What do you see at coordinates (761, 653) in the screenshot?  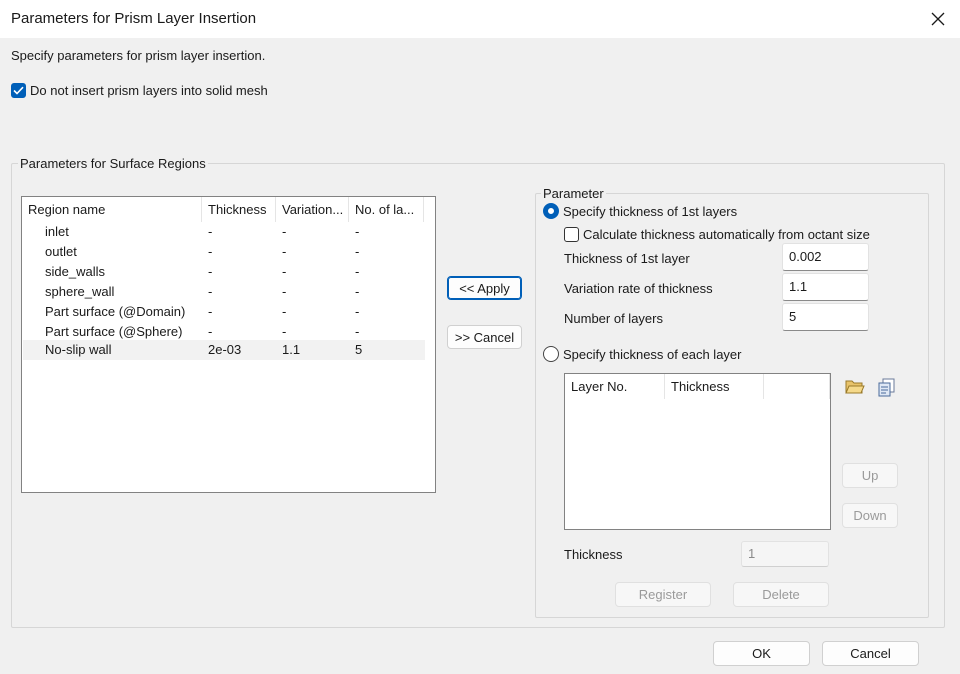 I see `ok-button: OK` at bounding box center [761, 653].